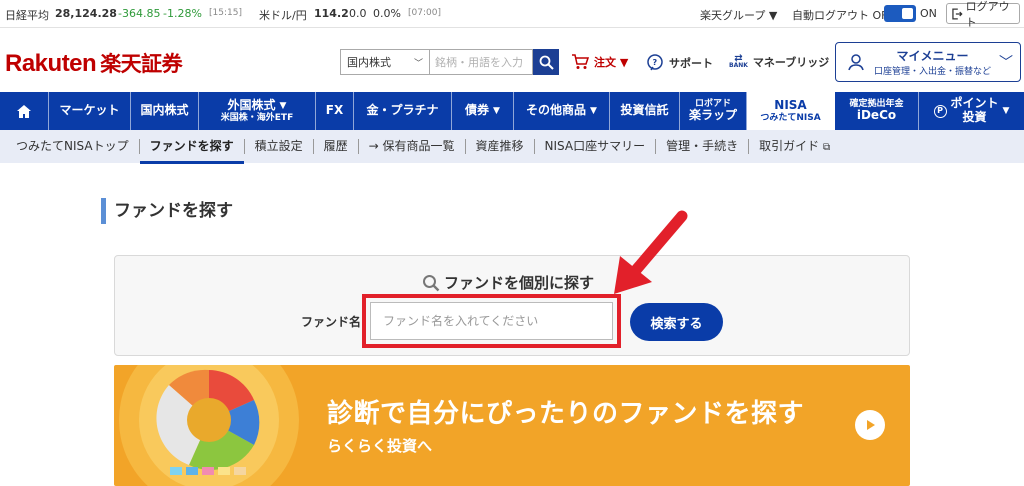 The image size is (1024, 486). Describe the element at coordinates (933, 72) in the screenshot. I see `my-menu-subtitle: 口座管理・入出金・振替など` at that location.